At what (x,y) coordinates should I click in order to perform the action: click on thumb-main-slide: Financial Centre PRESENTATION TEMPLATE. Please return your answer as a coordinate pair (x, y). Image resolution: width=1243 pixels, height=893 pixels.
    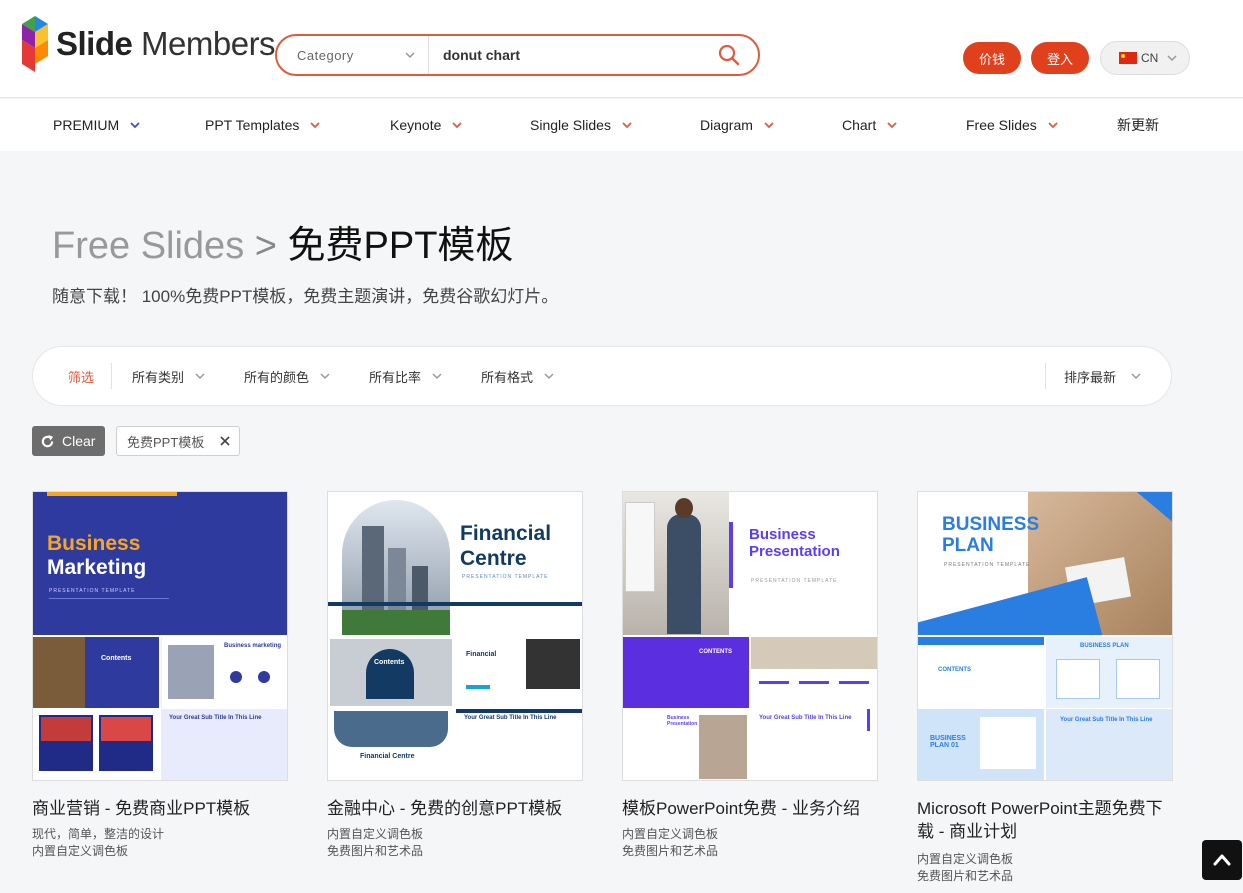
    Looking at the image, I should click on (455, 563).